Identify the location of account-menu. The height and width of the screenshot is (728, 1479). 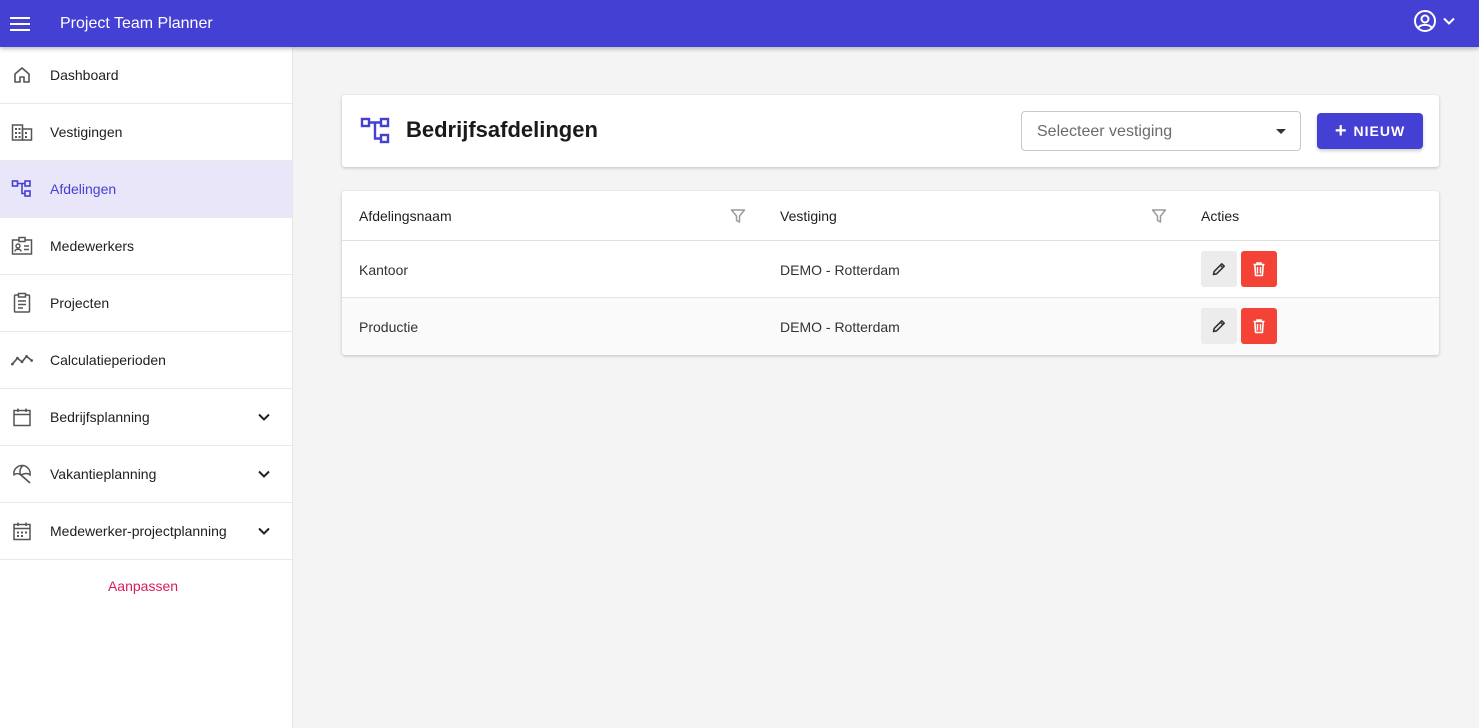
(1435, 21).